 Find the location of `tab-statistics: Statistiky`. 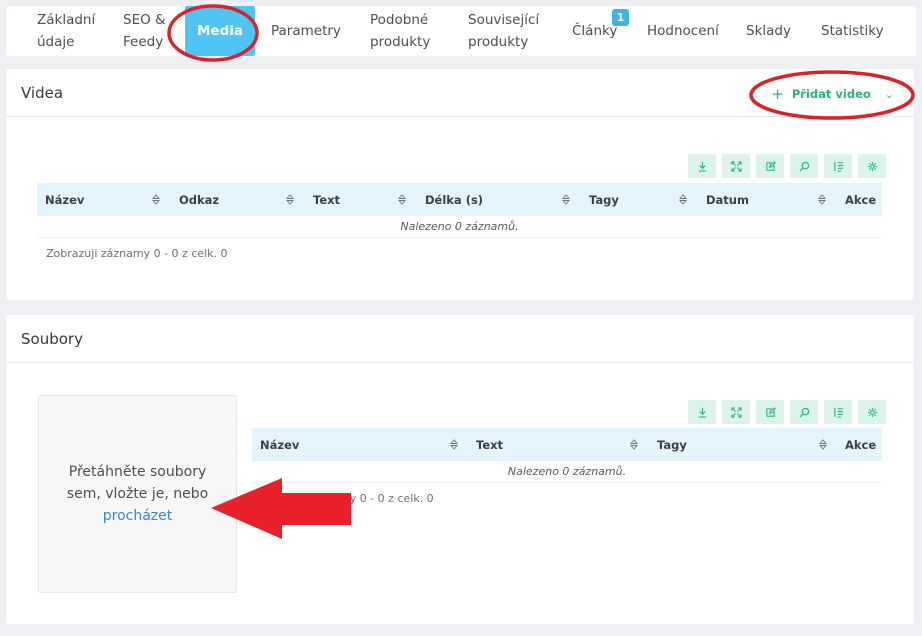

tab-statistics: Statistiky is located at coordinates (861, 31).